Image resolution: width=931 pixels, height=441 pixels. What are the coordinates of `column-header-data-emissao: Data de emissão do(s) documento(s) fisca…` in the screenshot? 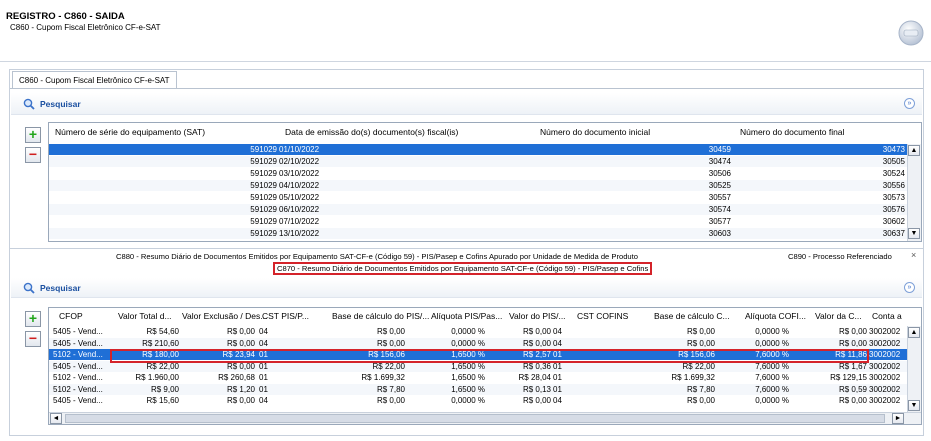 It's located at (371, 132).